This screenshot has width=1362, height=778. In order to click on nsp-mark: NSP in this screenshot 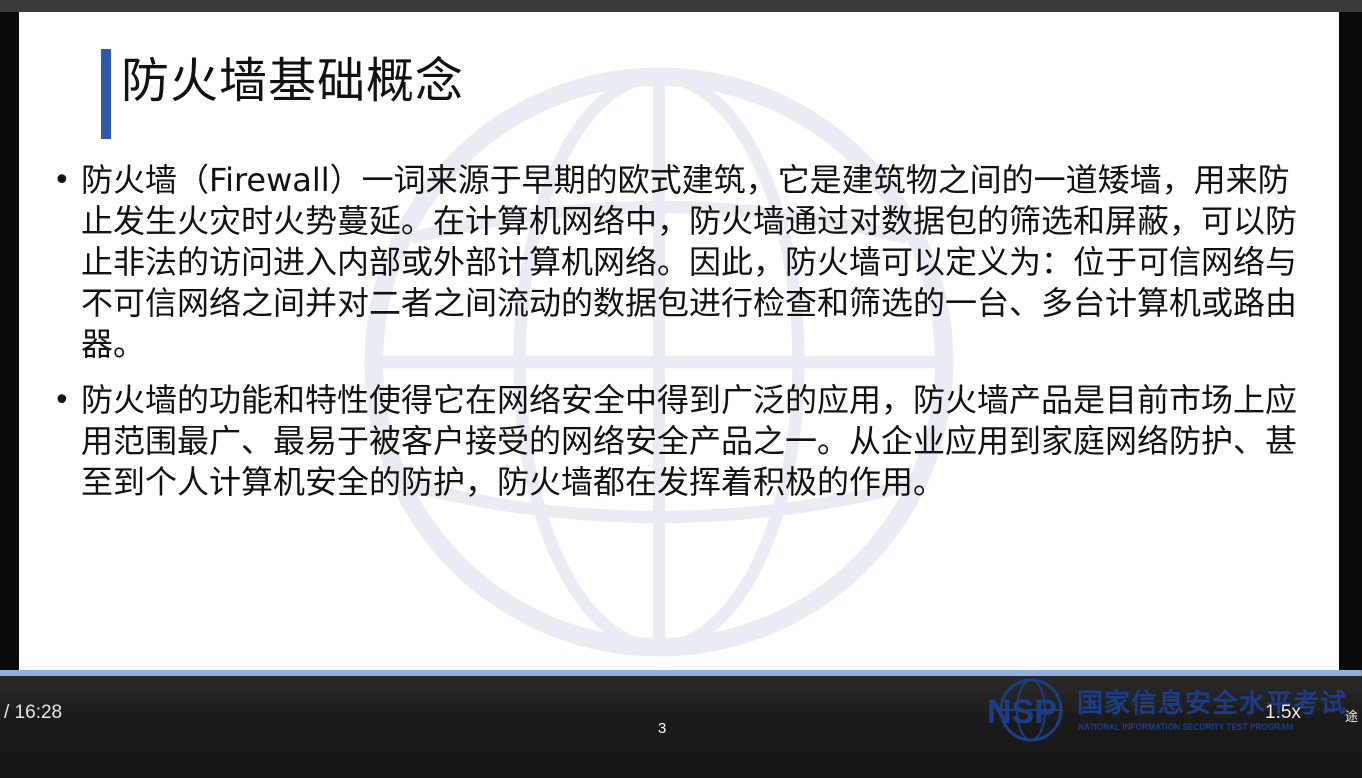, I will do `click(1022, 712)`.